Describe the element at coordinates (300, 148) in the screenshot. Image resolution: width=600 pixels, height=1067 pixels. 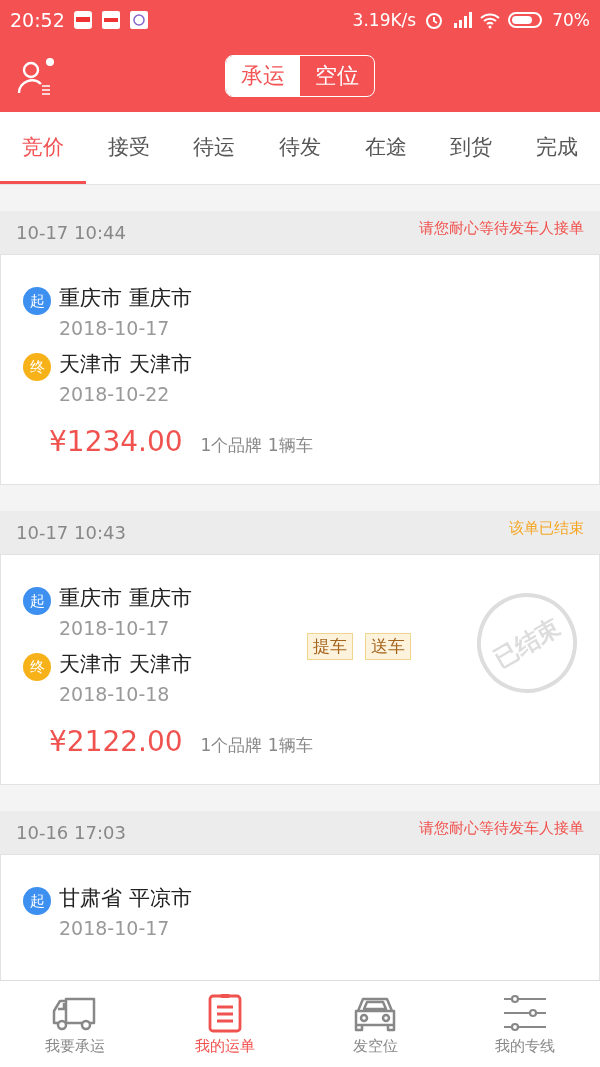
I see `status-tab: 待发` at that location.